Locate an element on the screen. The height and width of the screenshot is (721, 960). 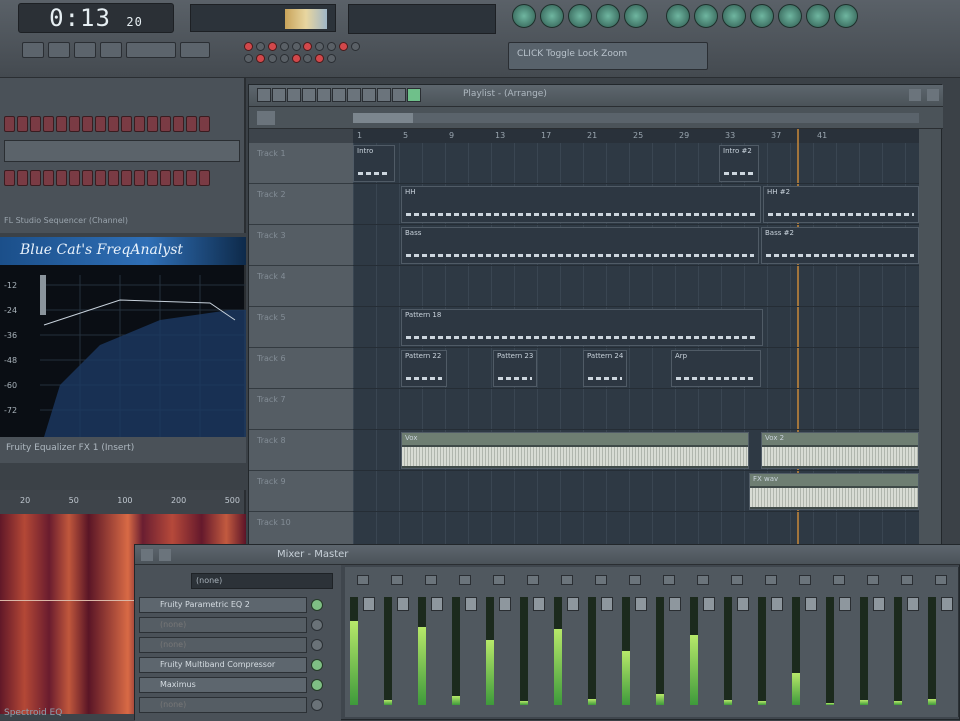
pattern-clip: Pattern 23 is located at coordinates (515, 368).